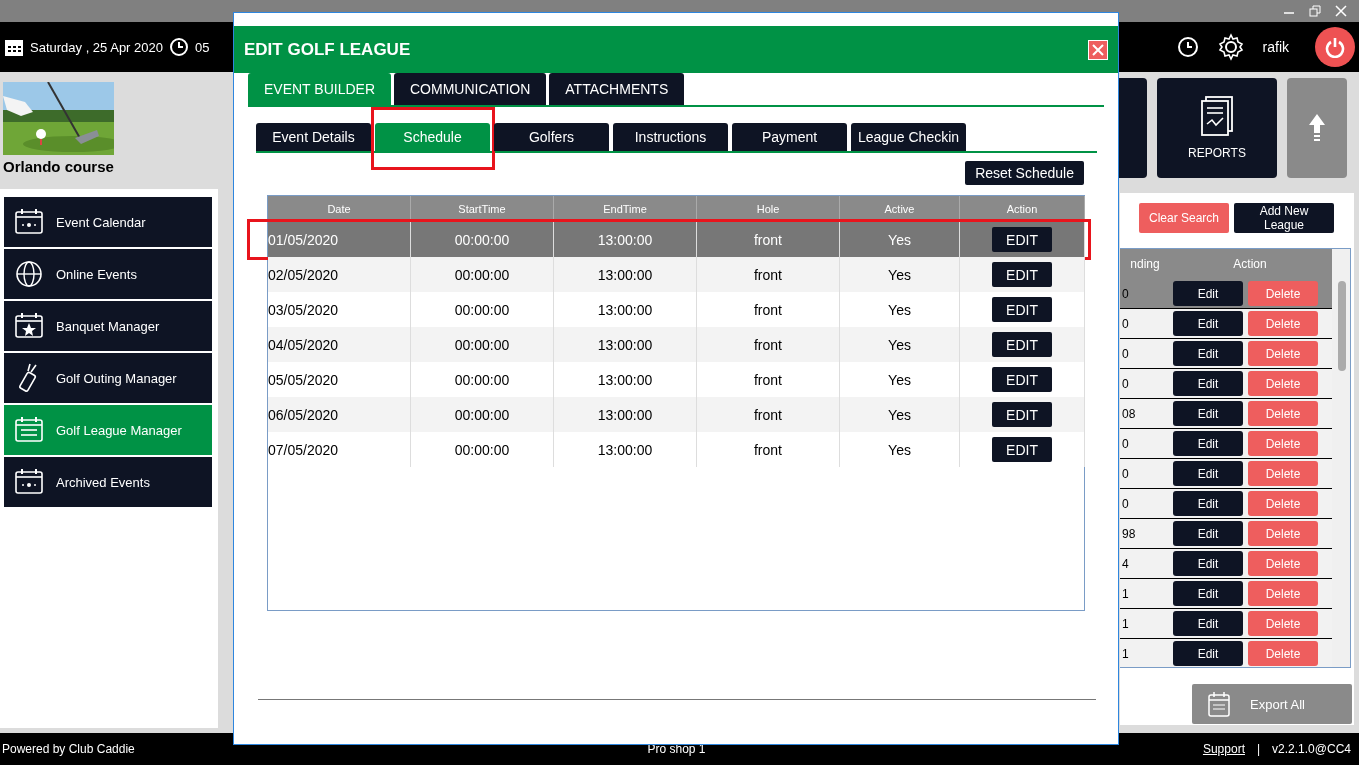  Describe the element at coordinates (900, 449) in the screenshot. I see `table-cell: Yes` at that location.